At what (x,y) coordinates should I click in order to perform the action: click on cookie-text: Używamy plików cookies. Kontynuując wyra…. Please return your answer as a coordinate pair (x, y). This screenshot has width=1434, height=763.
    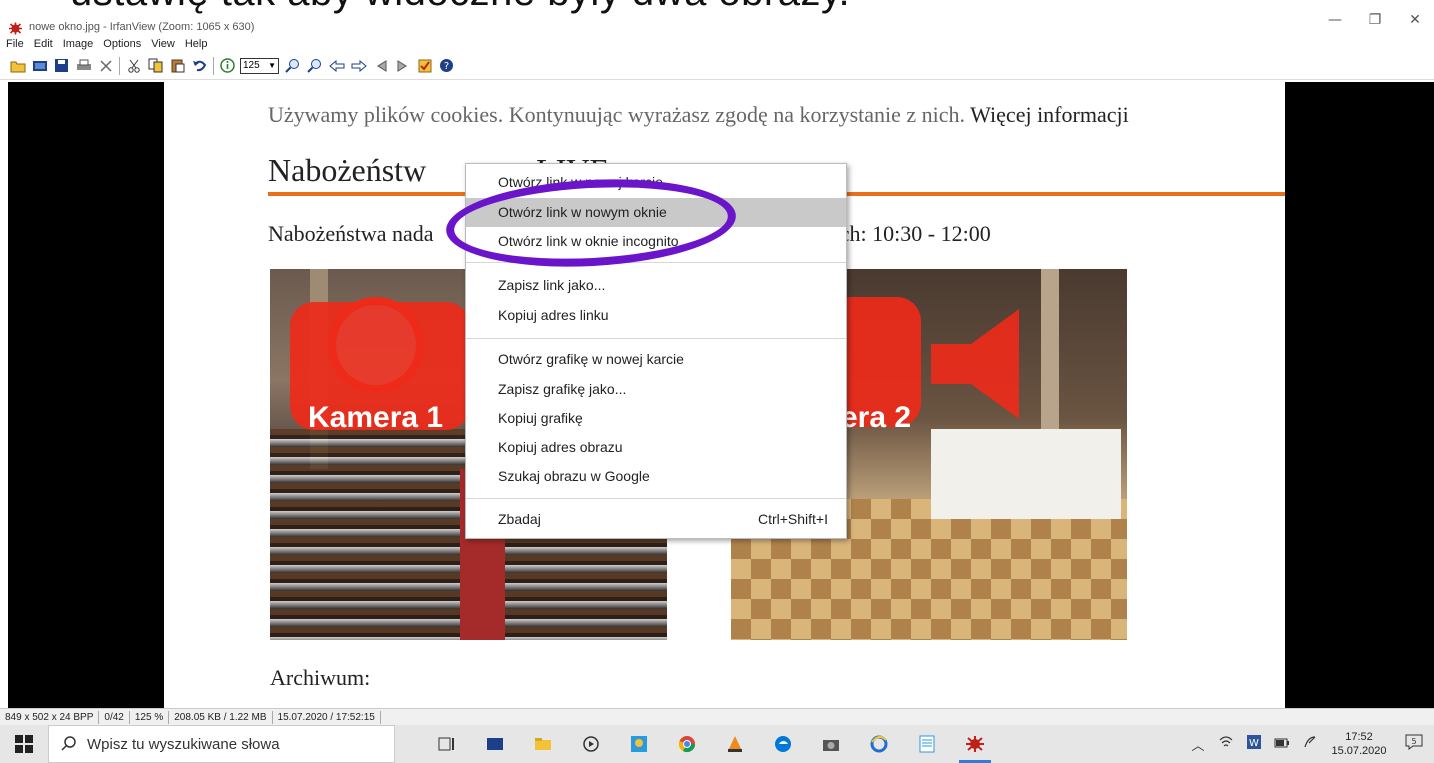
    Looking at the image, I should click on (617, 114).